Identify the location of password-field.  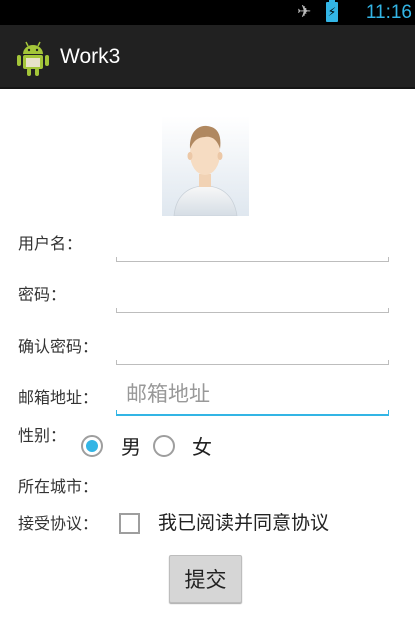
(252, 293).